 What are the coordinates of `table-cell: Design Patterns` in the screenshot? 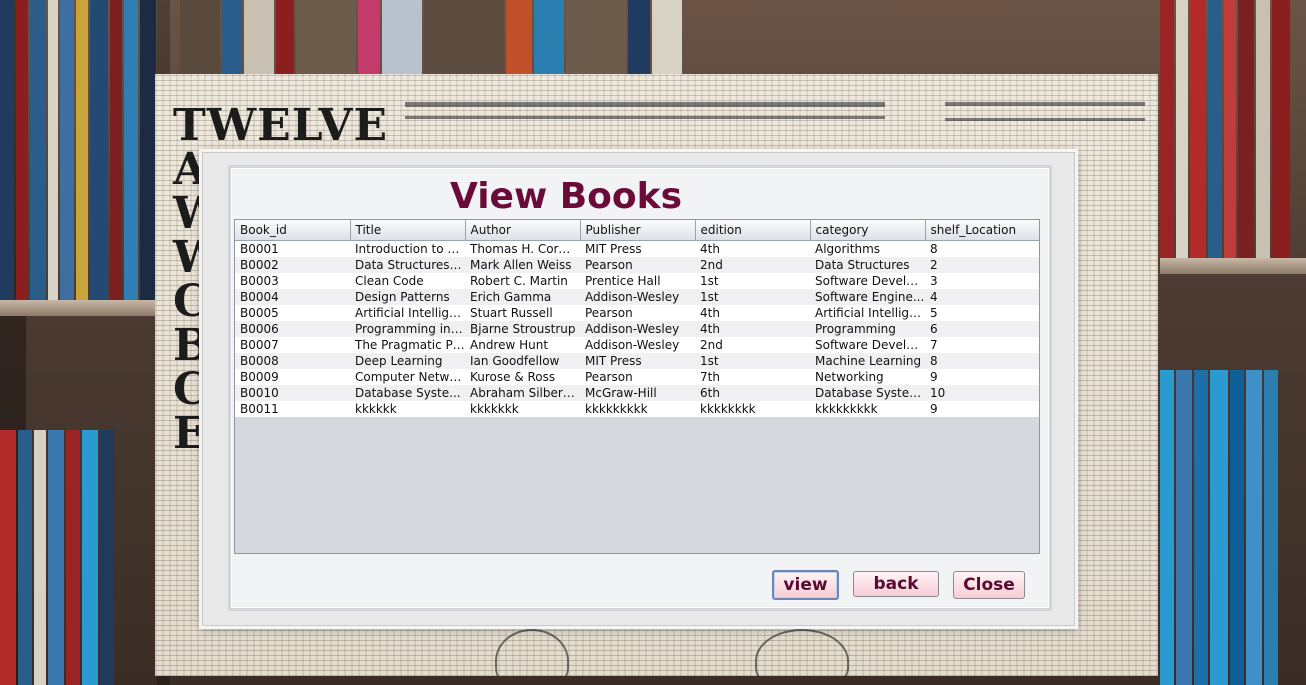 It's located at (407, 297).